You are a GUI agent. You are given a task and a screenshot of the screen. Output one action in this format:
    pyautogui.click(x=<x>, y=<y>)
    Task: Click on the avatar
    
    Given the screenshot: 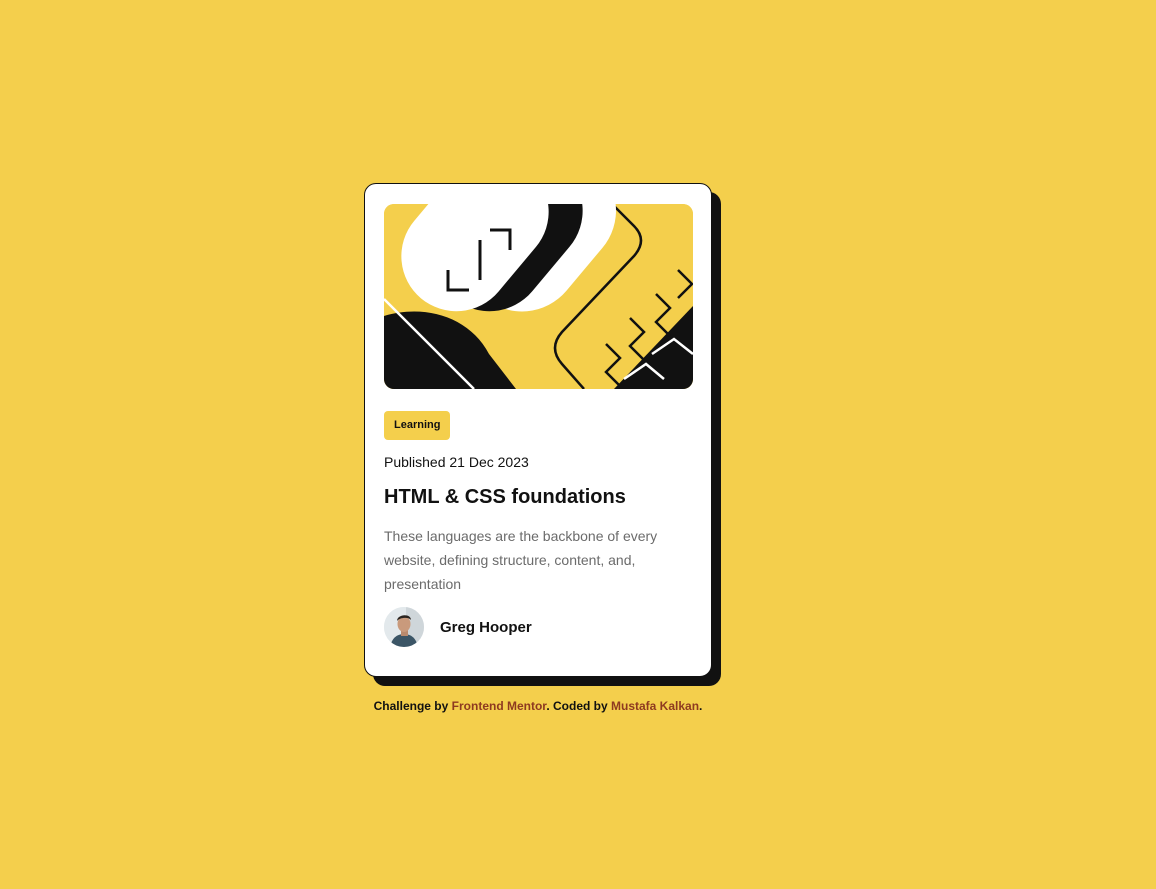 What is the action you would take?
    pyautogui.click(x=404, y=627)
    